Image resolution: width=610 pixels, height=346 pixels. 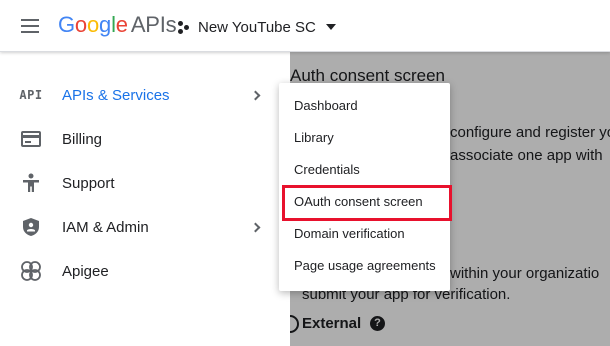 What do you see at coordinates (364, 233) in the screenshot?
I see `submenu-item-domain-verification: Domain verification` at bounding box center [364, 233].